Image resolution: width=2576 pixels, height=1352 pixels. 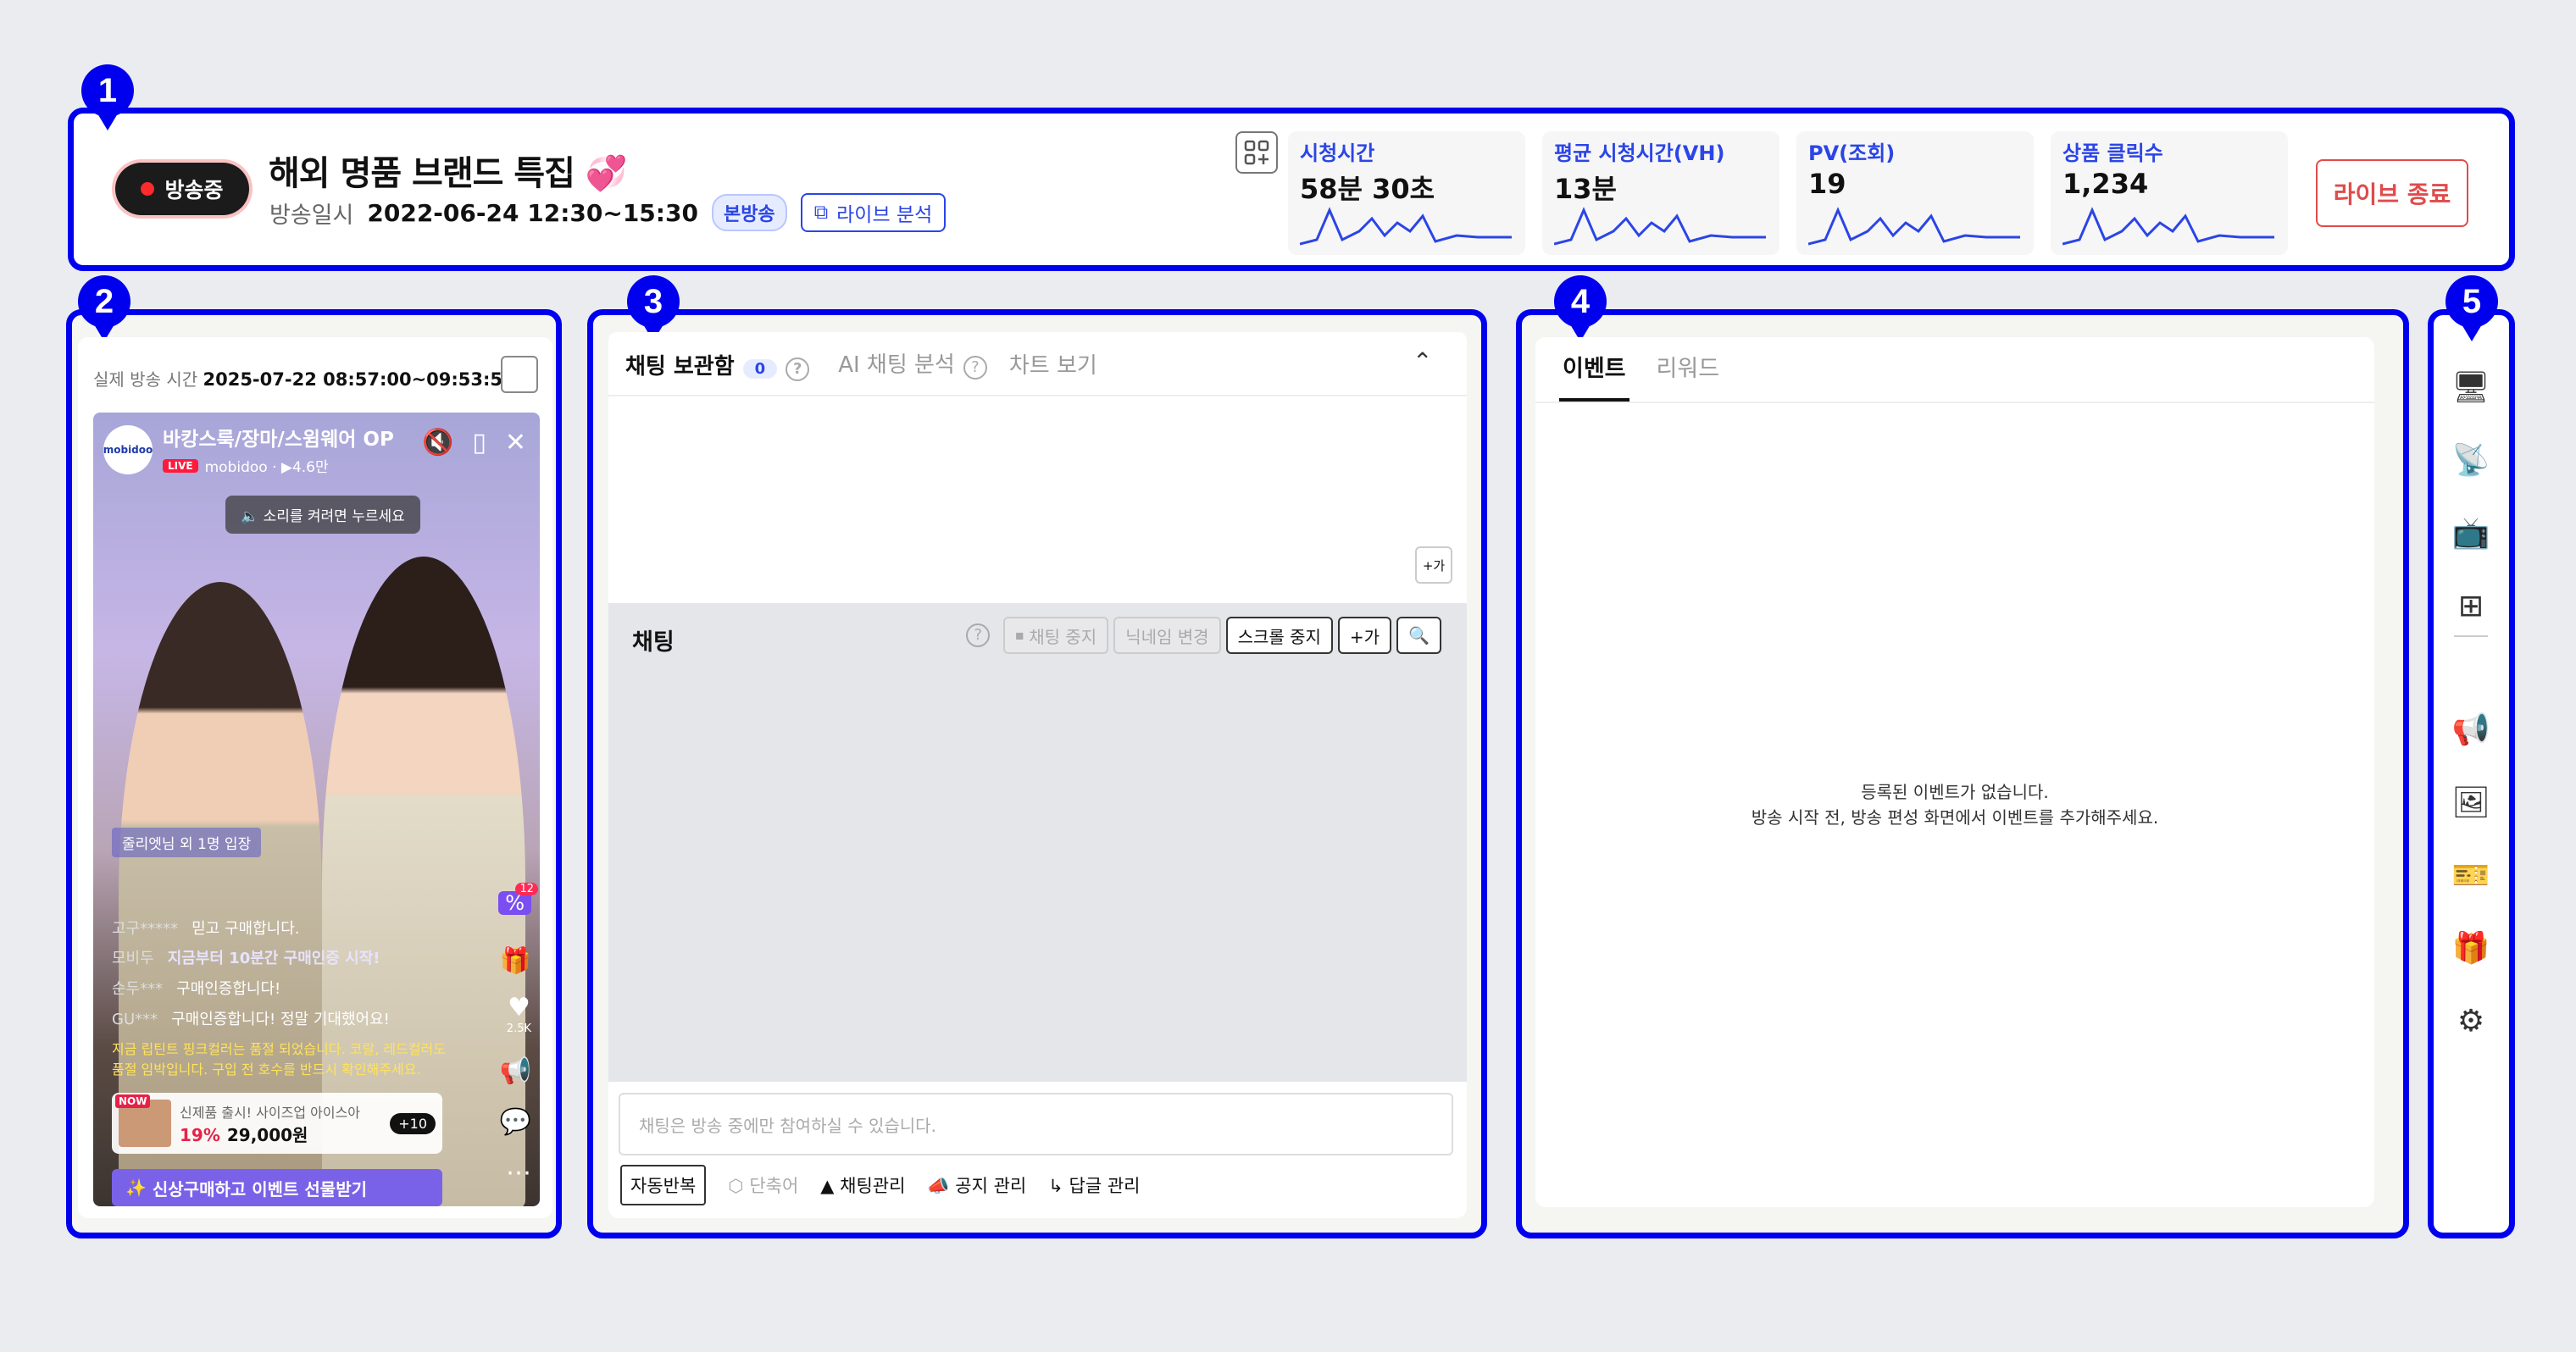 What do you see at coordinates (104, 308) in the screenshot?
I see `callout-badge-2: 2` at bounding box center [104, 308].